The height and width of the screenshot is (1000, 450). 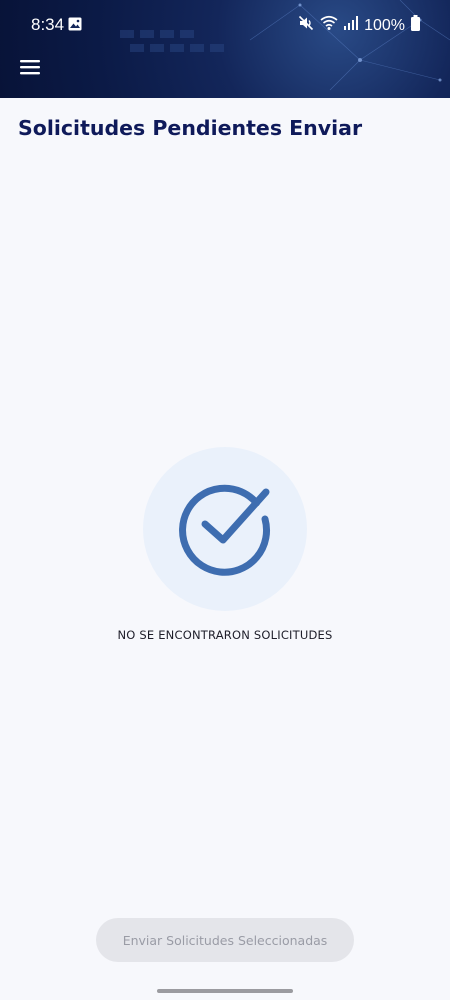 I want to click on wifi-icon, so click(x=329, y=25).